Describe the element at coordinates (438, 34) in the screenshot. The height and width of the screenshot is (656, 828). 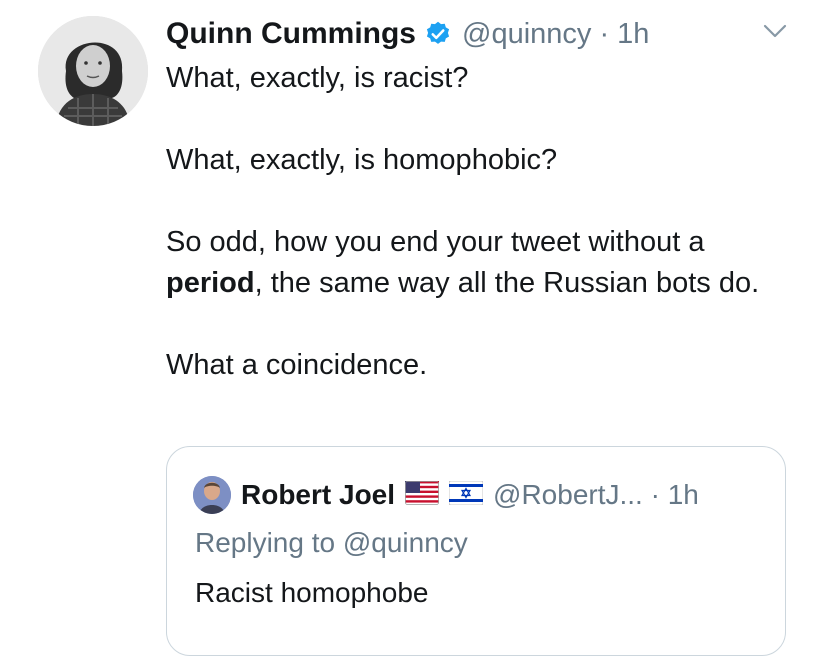
I see `verified-badge-icon` at that location.